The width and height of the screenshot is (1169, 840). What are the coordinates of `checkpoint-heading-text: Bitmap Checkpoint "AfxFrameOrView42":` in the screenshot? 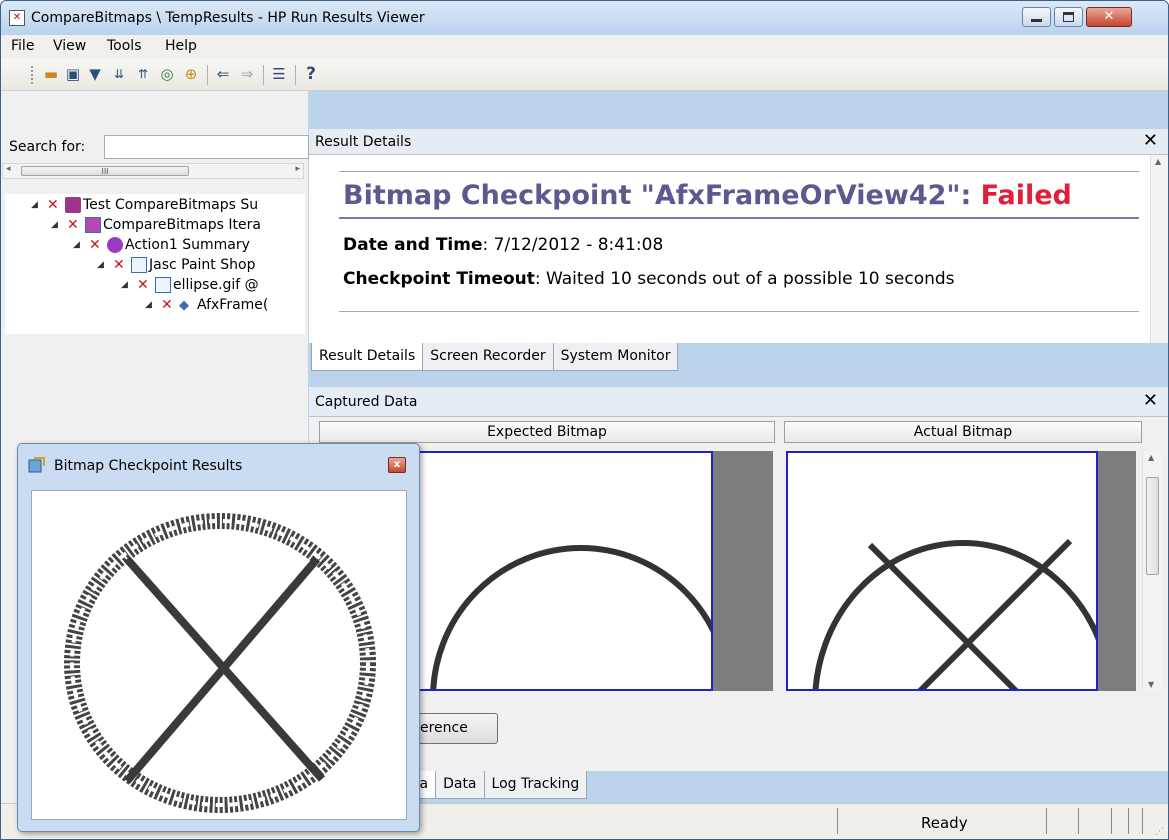 It's located at (662, 195).